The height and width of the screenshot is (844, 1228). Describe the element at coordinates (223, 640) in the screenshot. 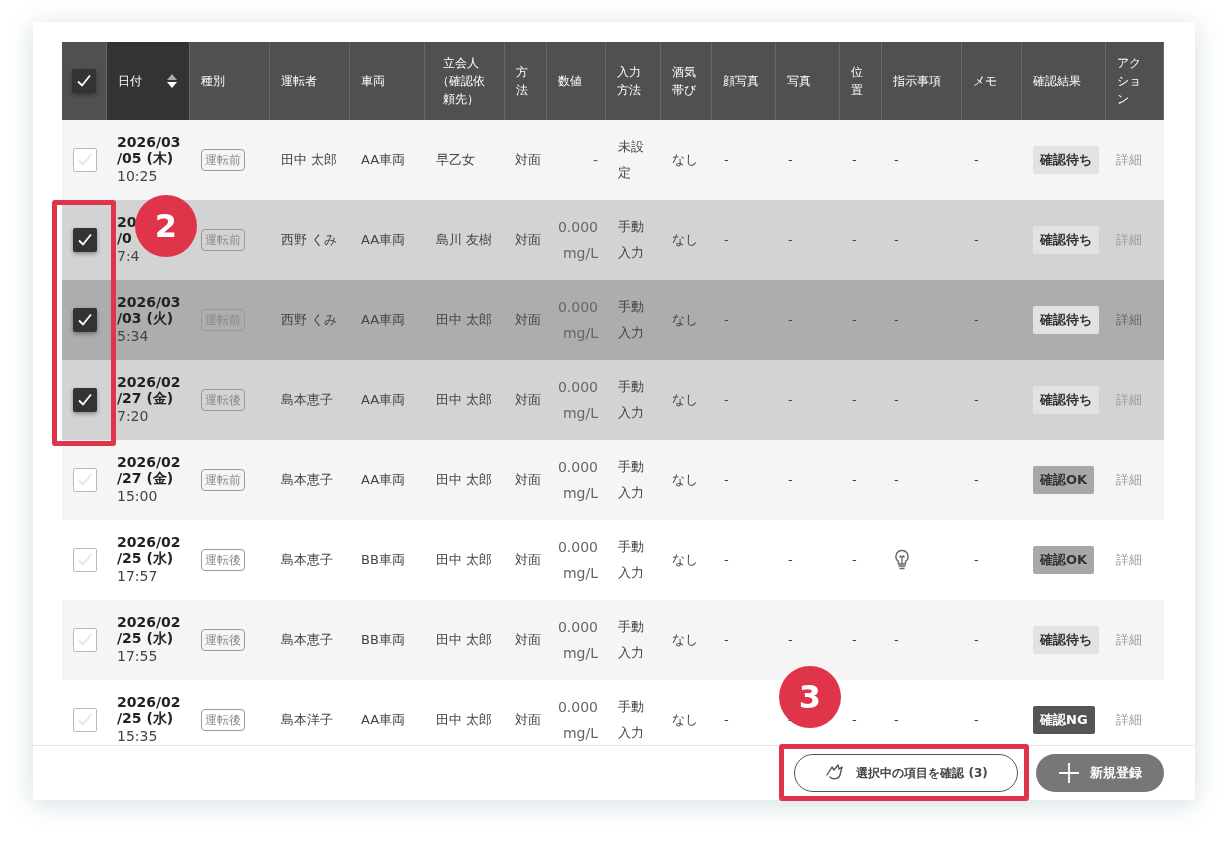

I see `type-tag: 運転後` at that location.